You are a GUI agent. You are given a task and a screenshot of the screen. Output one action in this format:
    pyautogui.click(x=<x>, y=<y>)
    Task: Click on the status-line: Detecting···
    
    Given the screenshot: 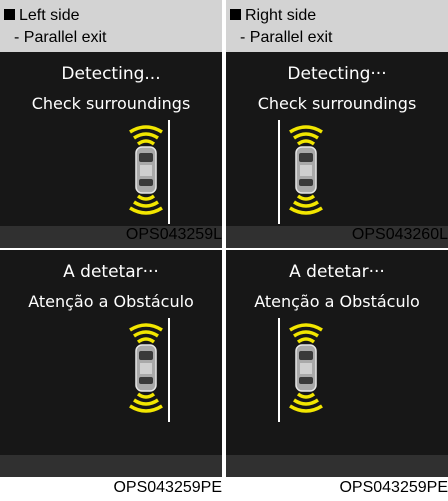 What is the action you would take?
    pyautogui.click(x=337, y=74)
    